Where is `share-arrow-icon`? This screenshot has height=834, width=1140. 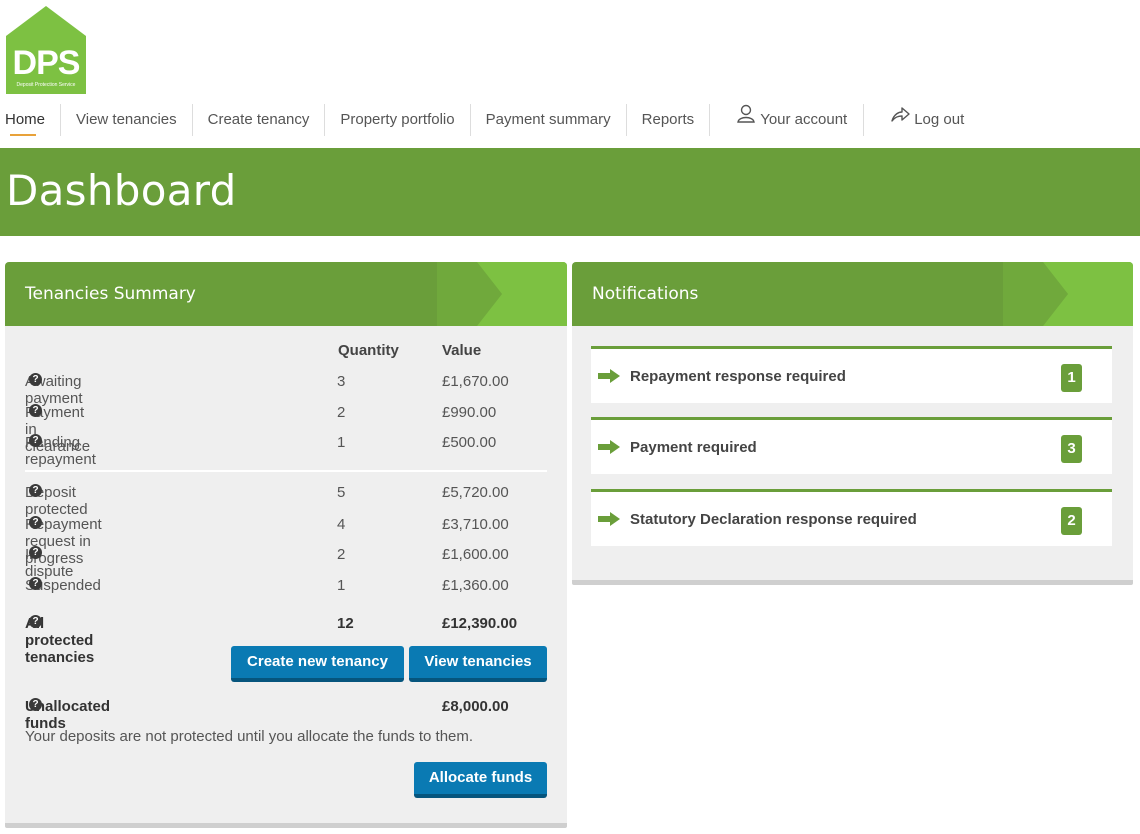 share-arrow-icon is located at coordinates (900, 119).